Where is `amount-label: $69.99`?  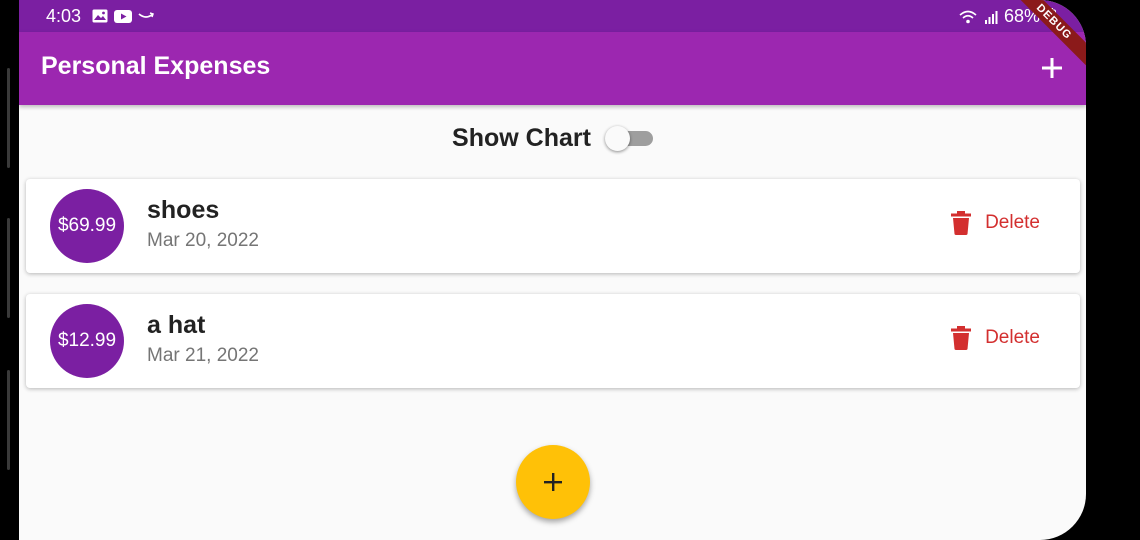 amount-label: $69.99 is located at coordinates (87, 225).